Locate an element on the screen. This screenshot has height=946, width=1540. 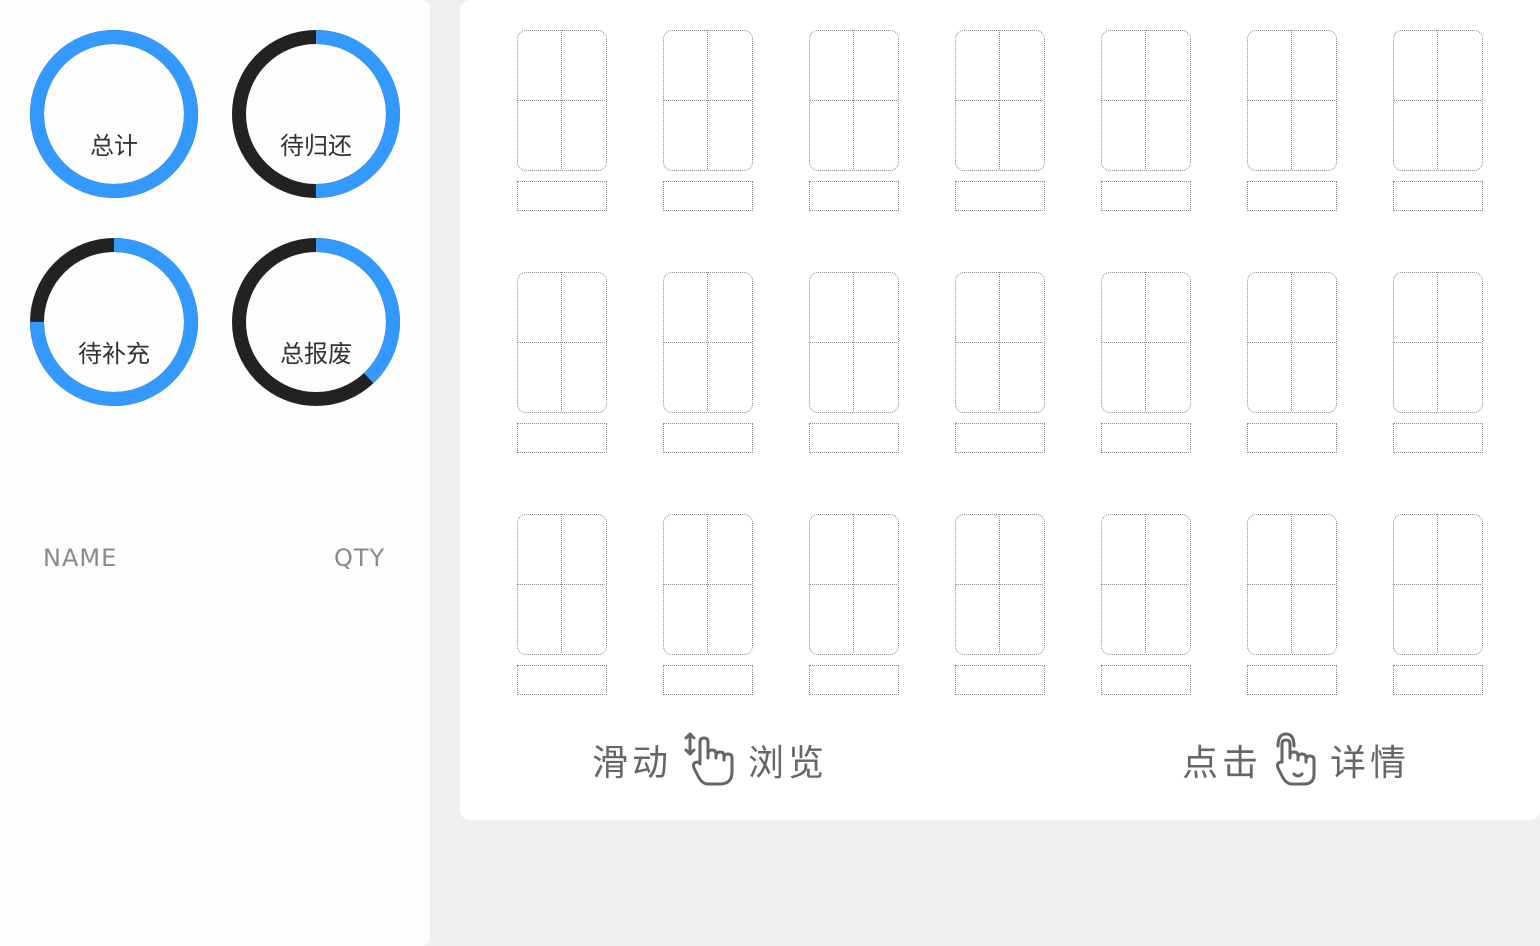
ring-pending-restock-label: 待补充 is located at coordinates (114, 354).